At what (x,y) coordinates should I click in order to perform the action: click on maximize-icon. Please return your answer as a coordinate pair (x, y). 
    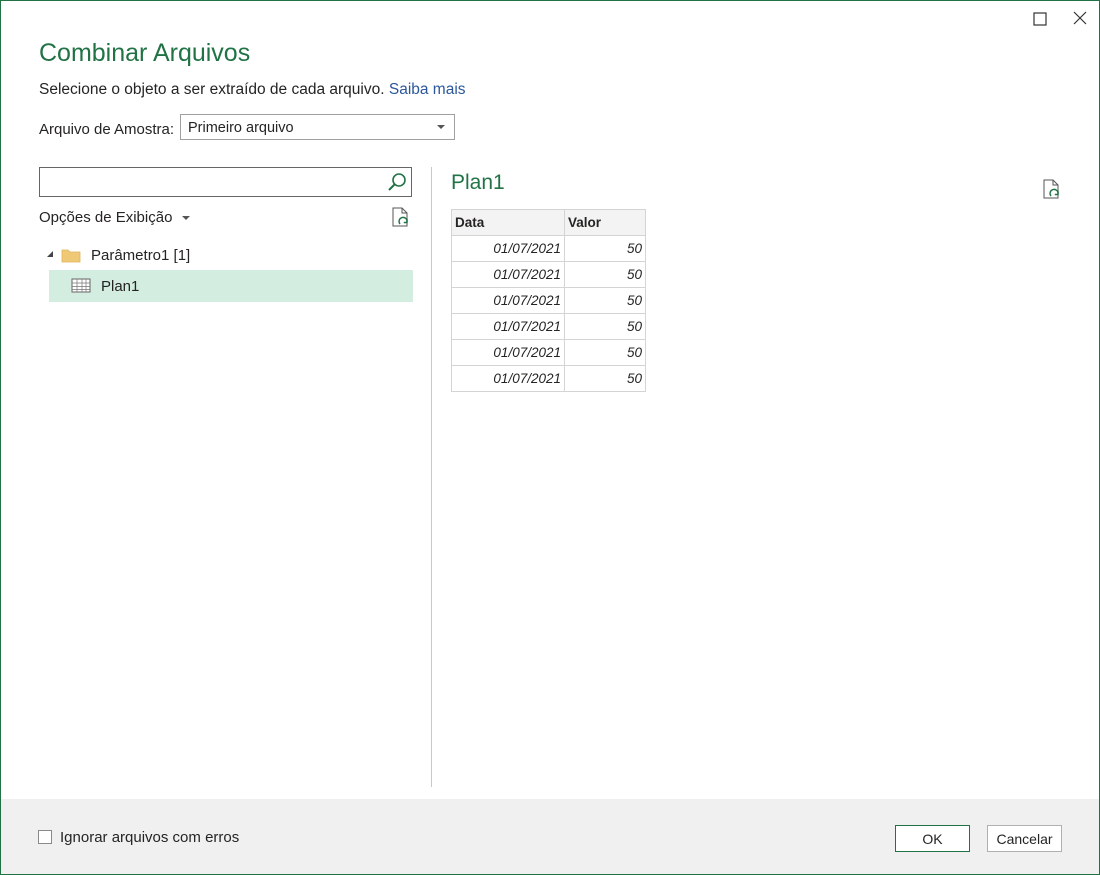
    Looking at the image, I should click on (1040, 19).